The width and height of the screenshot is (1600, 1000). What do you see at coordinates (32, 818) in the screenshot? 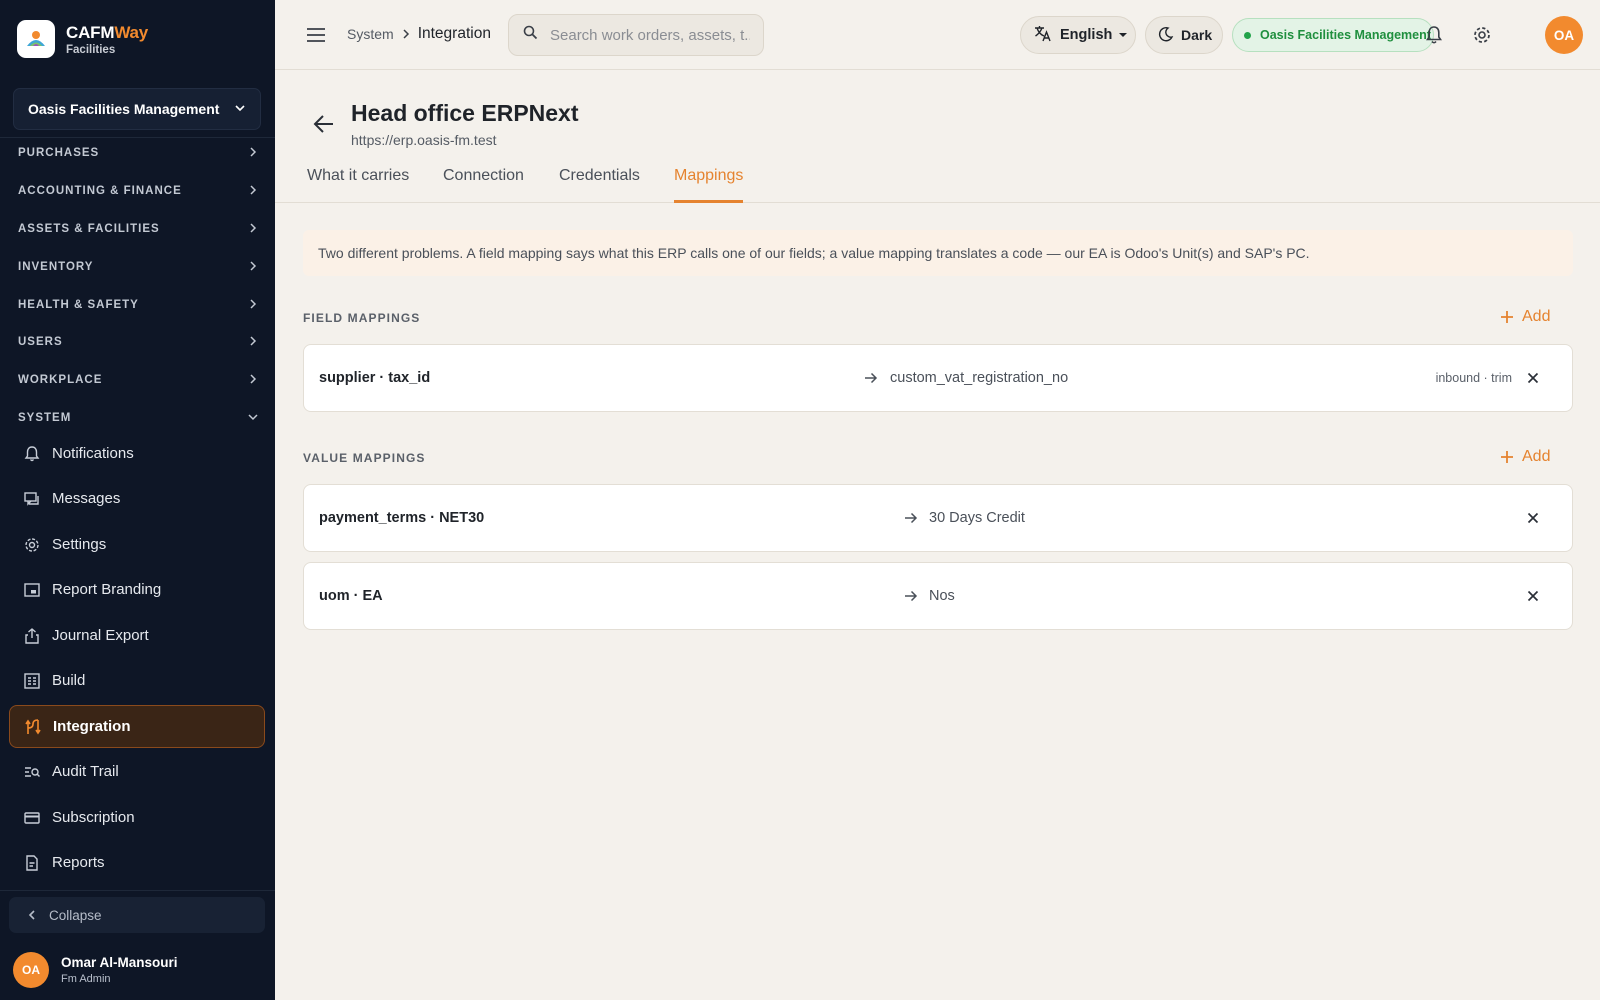
I see `card-icon` at bounding box center [32, 818].